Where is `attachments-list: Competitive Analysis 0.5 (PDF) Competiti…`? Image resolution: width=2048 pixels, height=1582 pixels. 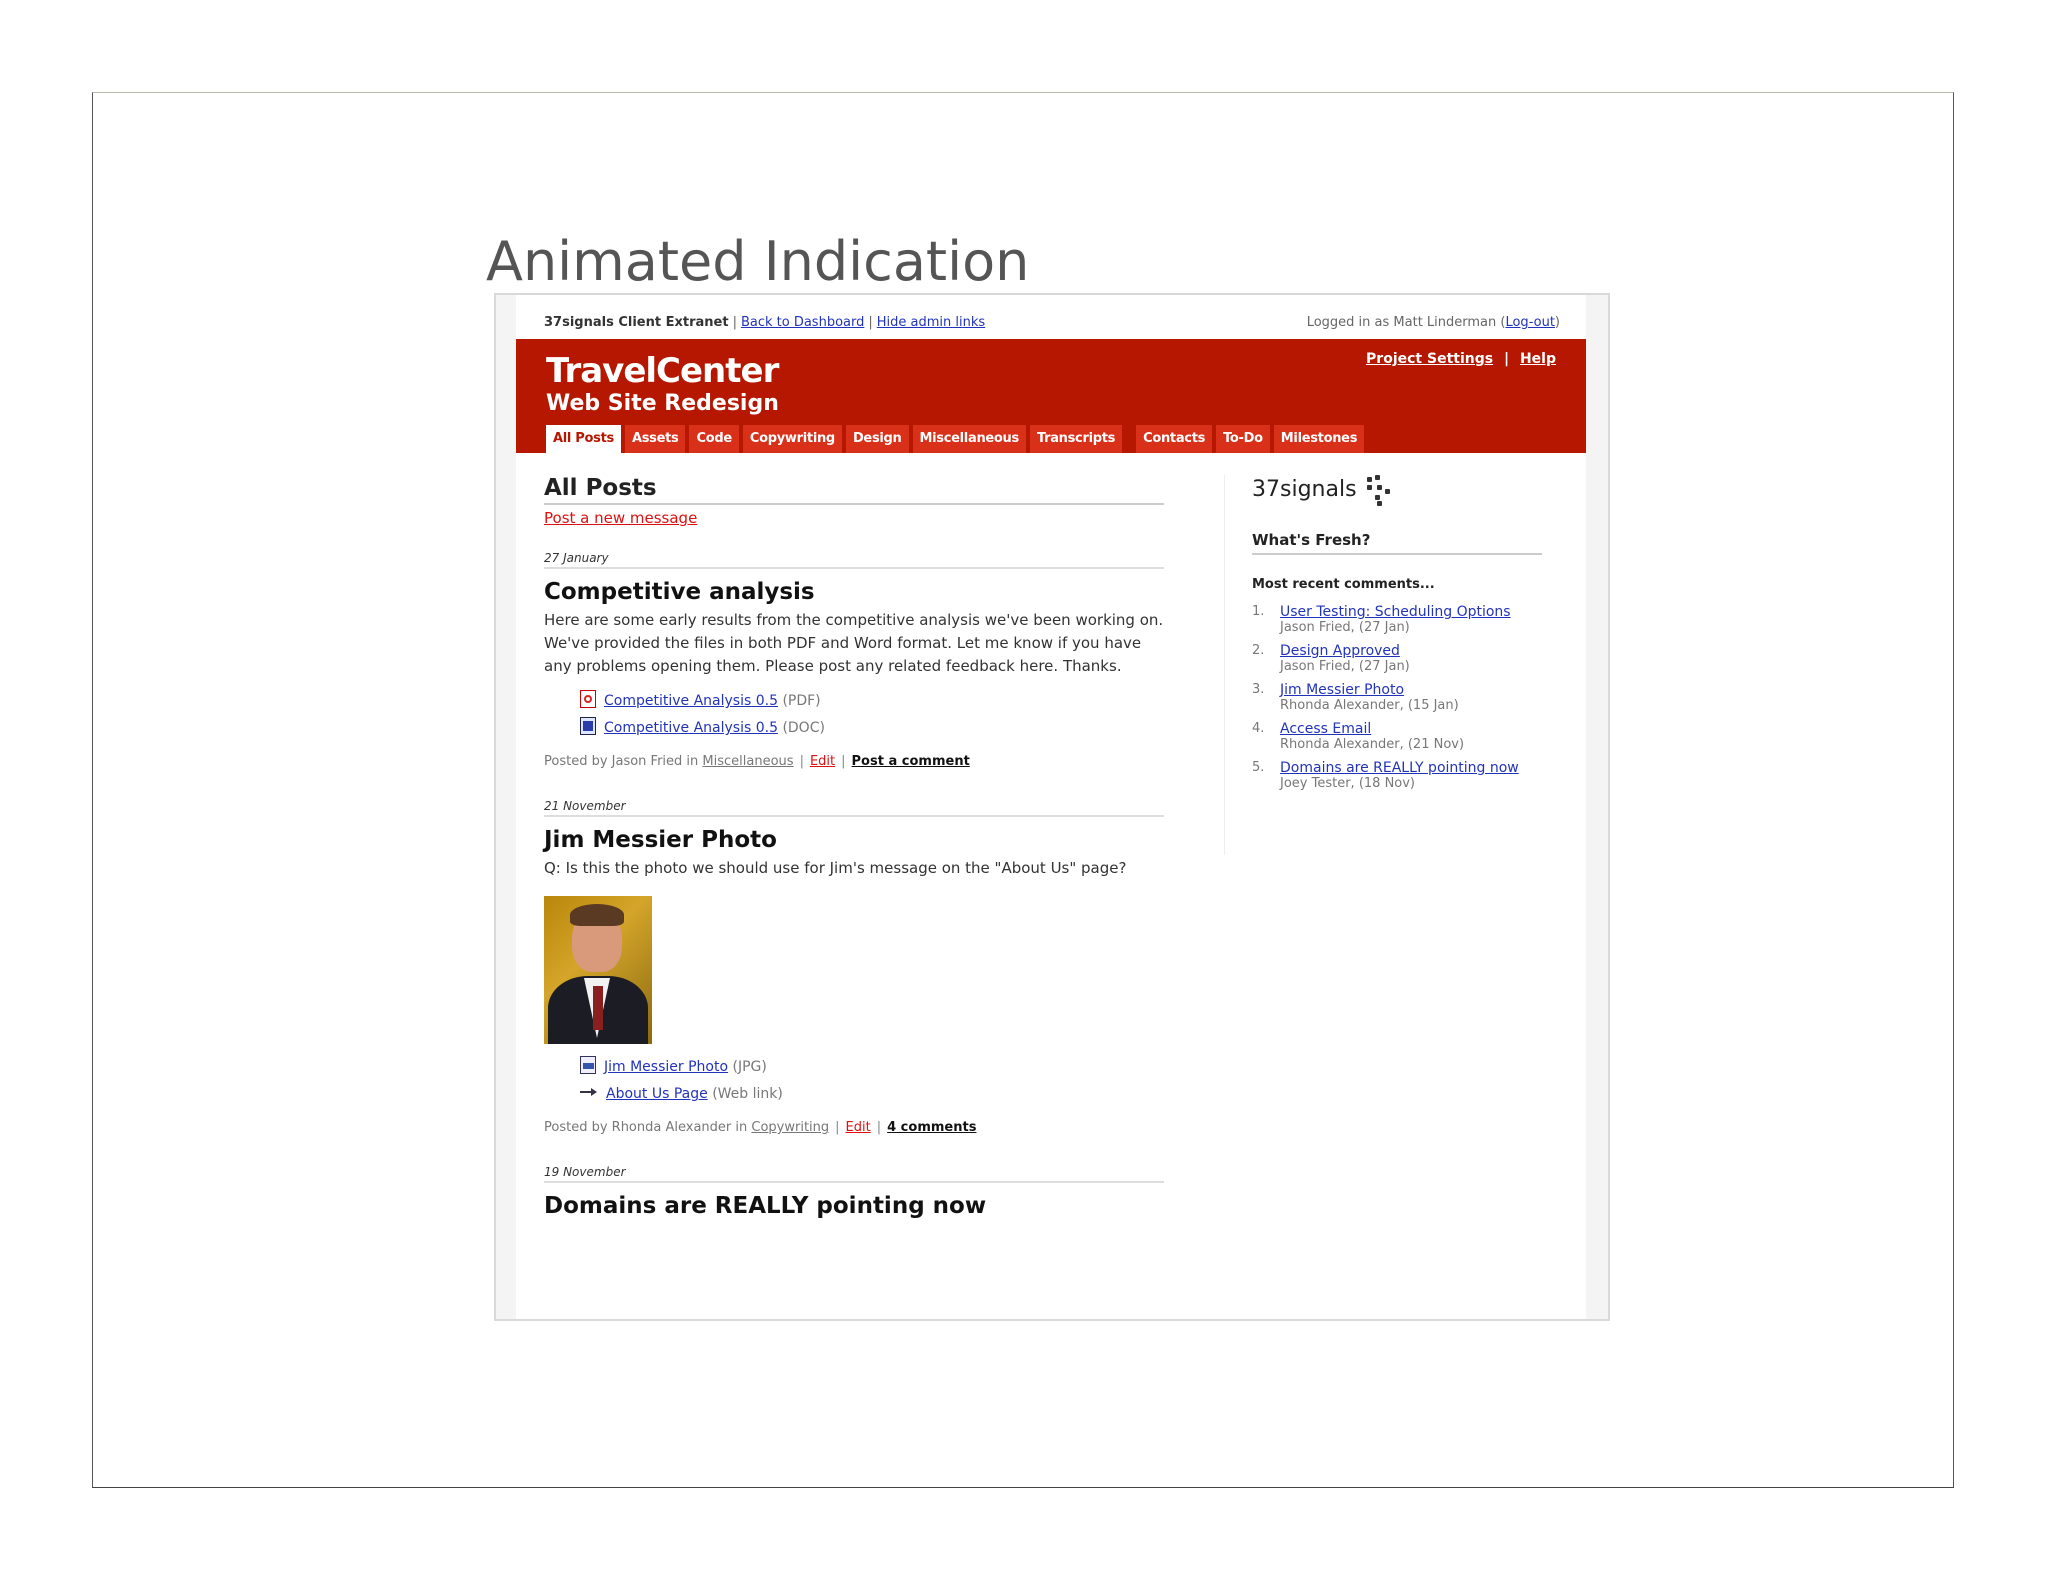 attachments-list: Competitive Analysis 0.5 (PDF) Competiti… is located at coordinates (872, 715).